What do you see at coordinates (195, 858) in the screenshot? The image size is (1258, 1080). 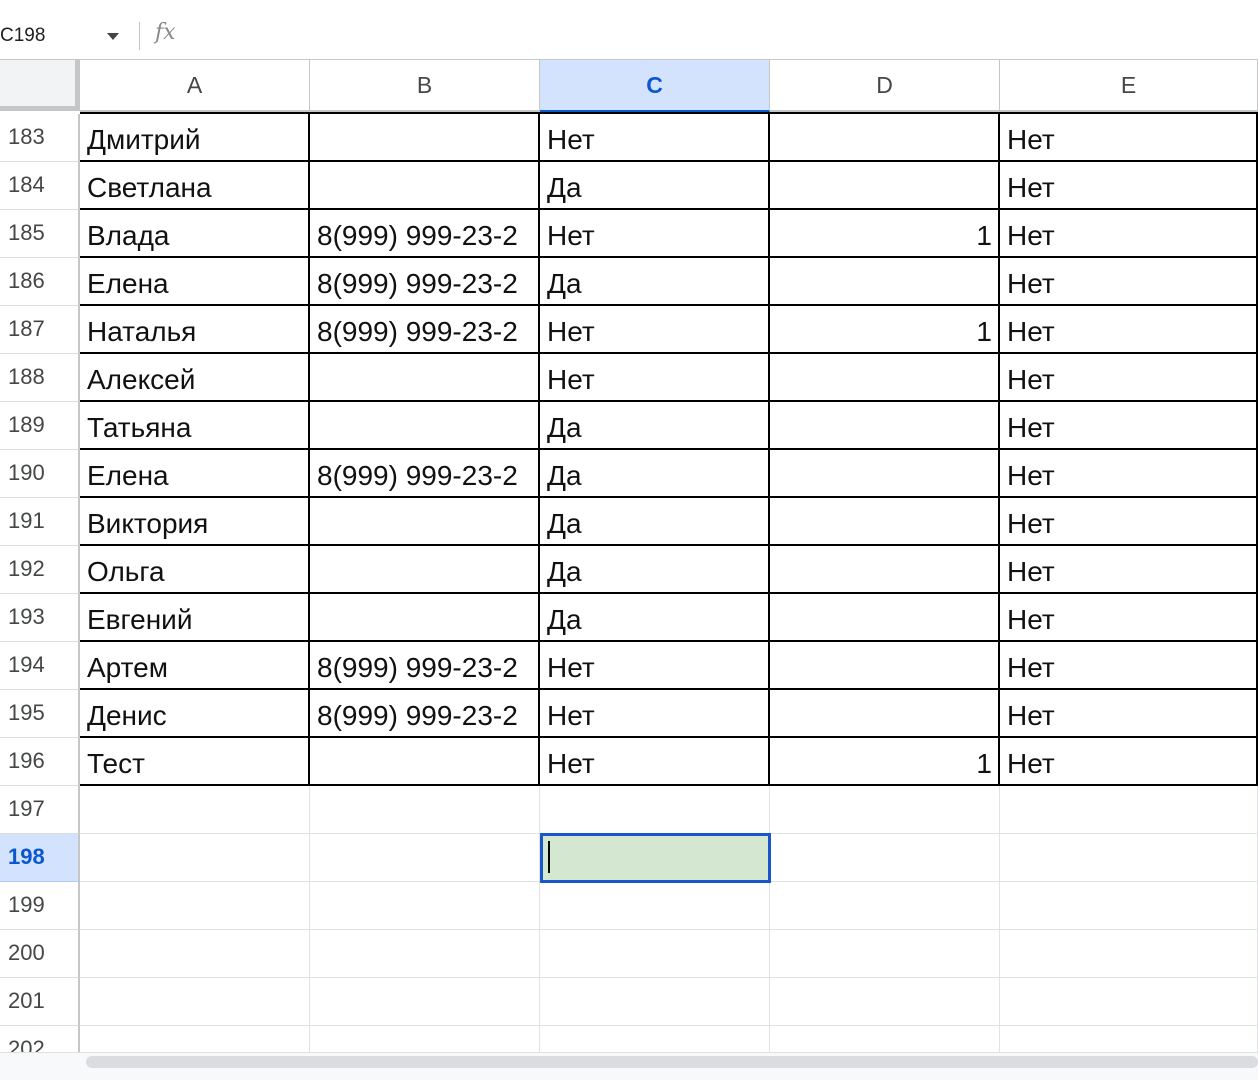 I see `cell-a198` at bounding box center [195, 858].